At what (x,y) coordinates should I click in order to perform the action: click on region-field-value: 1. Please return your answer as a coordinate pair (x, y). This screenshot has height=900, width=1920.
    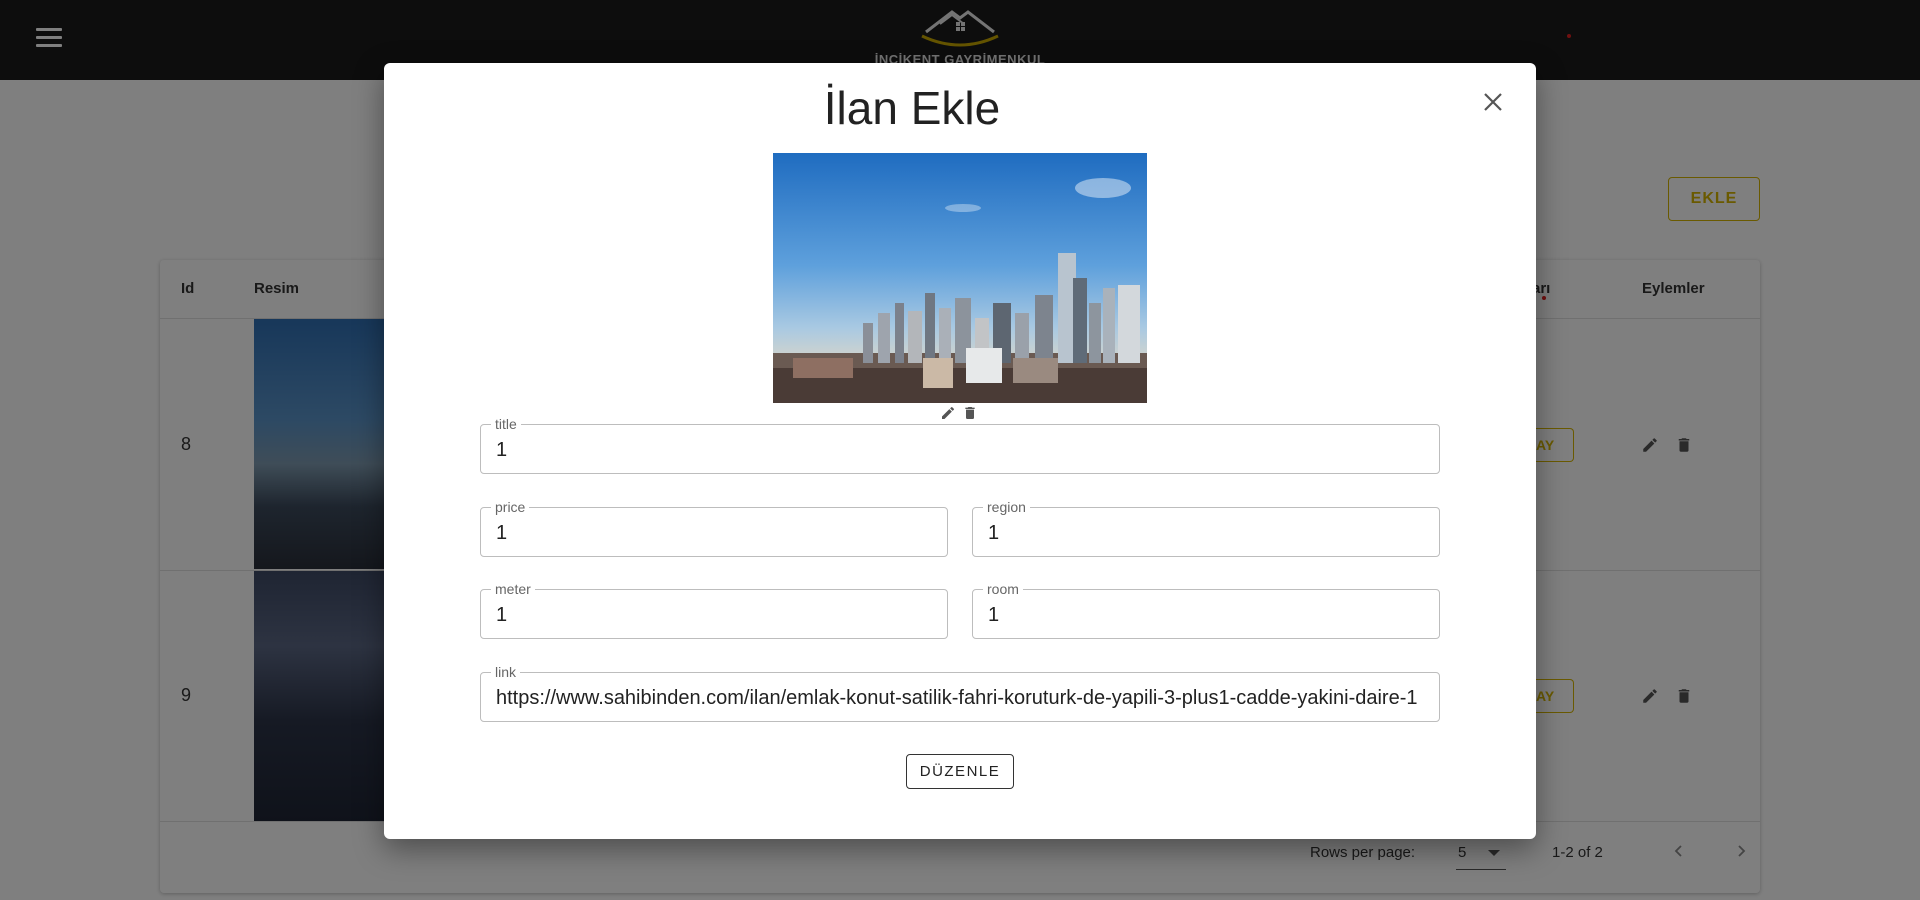
    Looking at the image, I should click on (1206, 533).